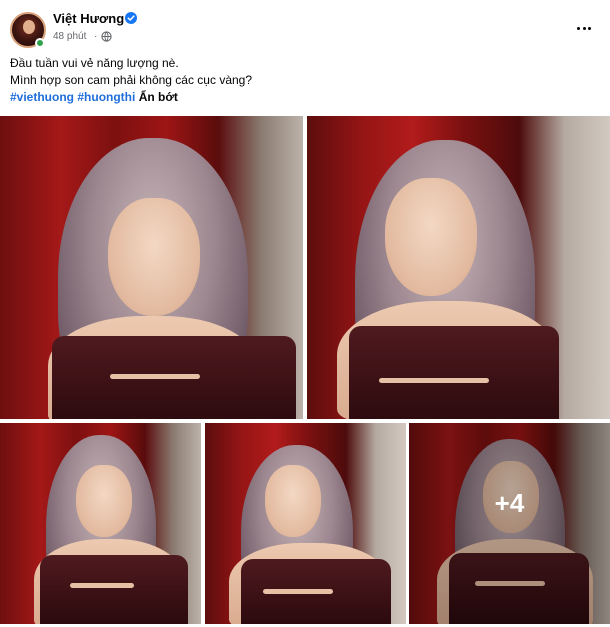 The width and height of the screenshot is (610, 627). Describe the element at coordinates (509, 503) in the screenshot. I see `more-photos-count: +4` at that location.